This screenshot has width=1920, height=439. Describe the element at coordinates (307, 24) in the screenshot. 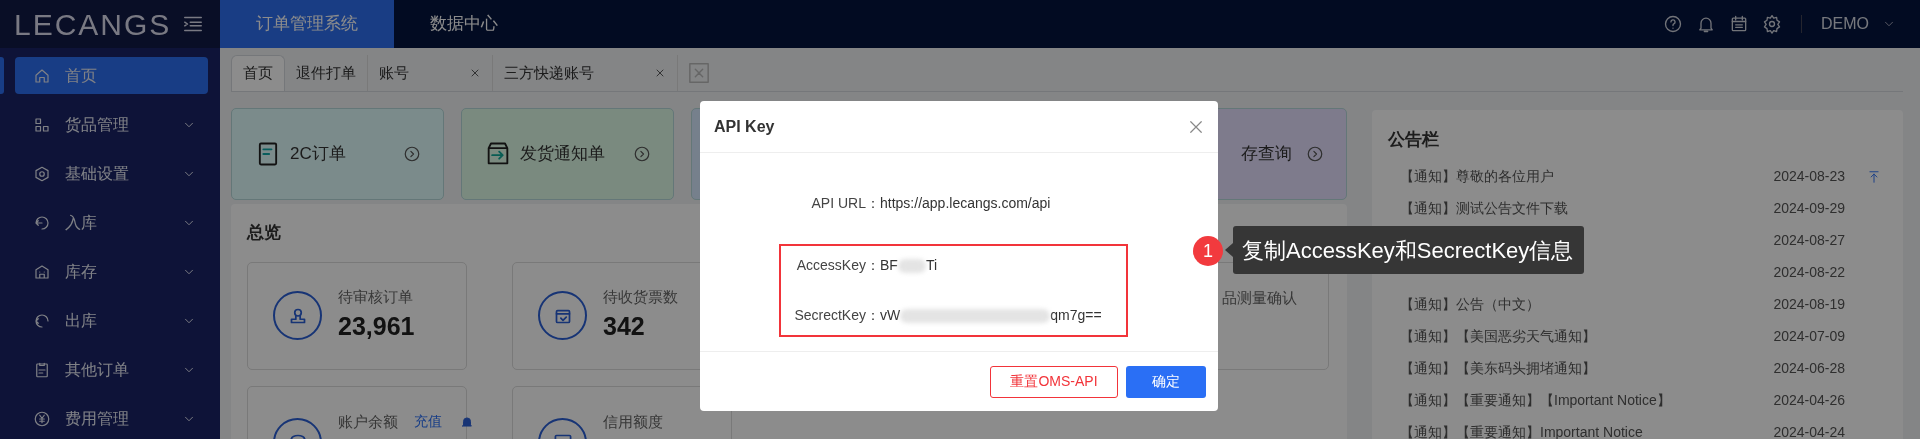

I see `system-tab: 订单管理系统` at that location.